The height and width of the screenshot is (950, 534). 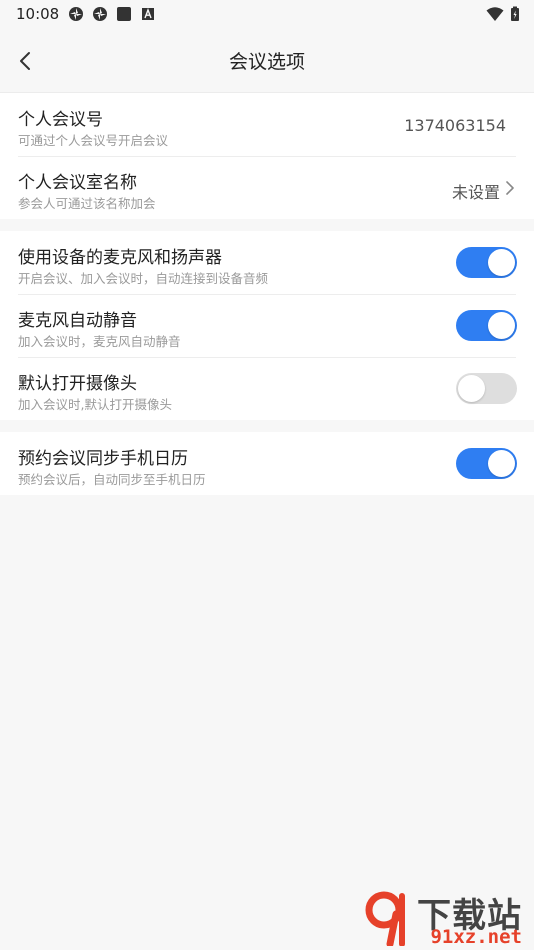 What do you see at coordinates (385, 918) in the screenshot?
I see `watermark-logo-icon` at bounding box center [385, 918].